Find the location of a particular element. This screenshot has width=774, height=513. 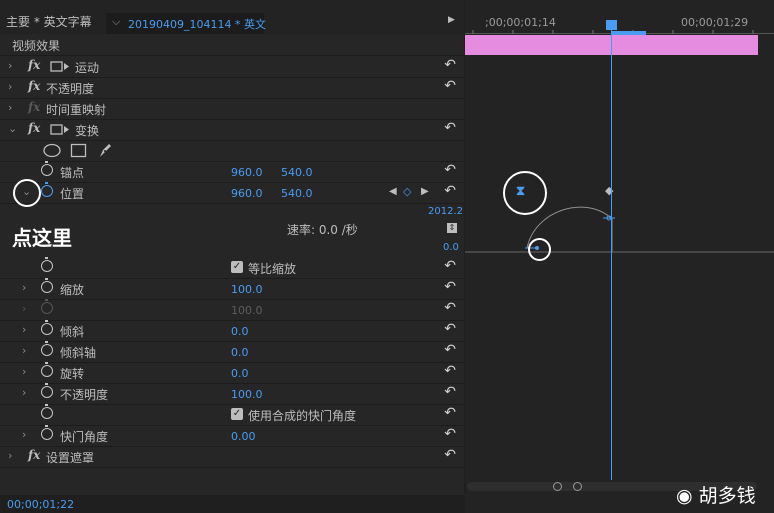

effect-row-motion: › fx 运动 ↶ is located at coordinates (232, 67).